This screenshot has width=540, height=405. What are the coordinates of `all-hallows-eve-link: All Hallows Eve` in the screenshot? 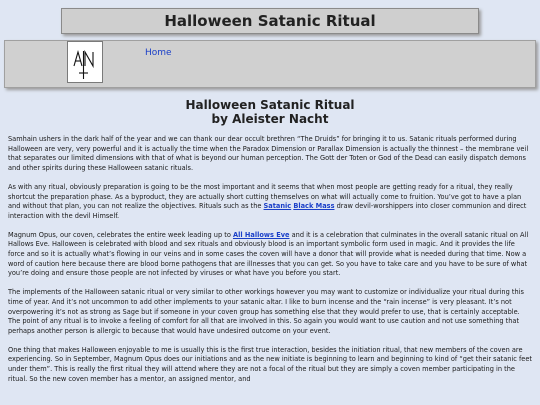 It's located at (261, 235).